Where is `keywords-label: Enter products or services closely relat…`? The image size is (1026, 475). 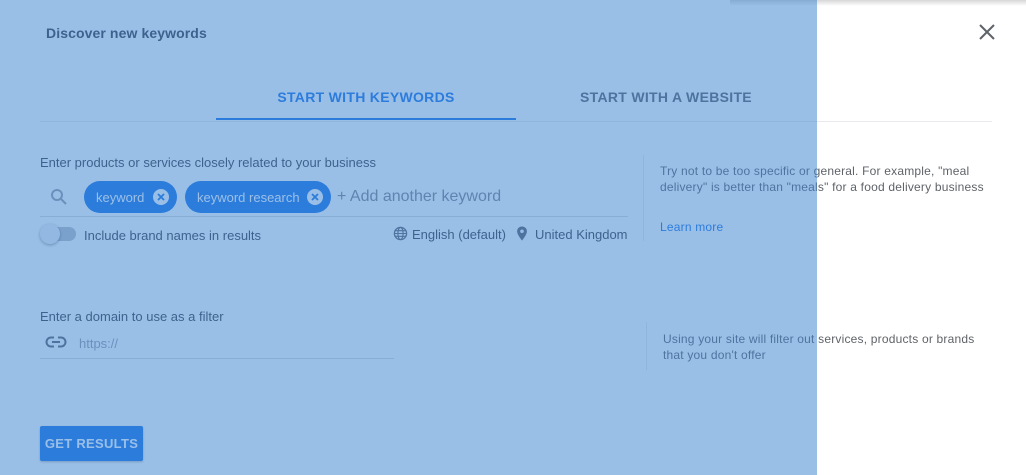
keywords-label: Enter products or services closely relat… is located at coordinates (208, 162).